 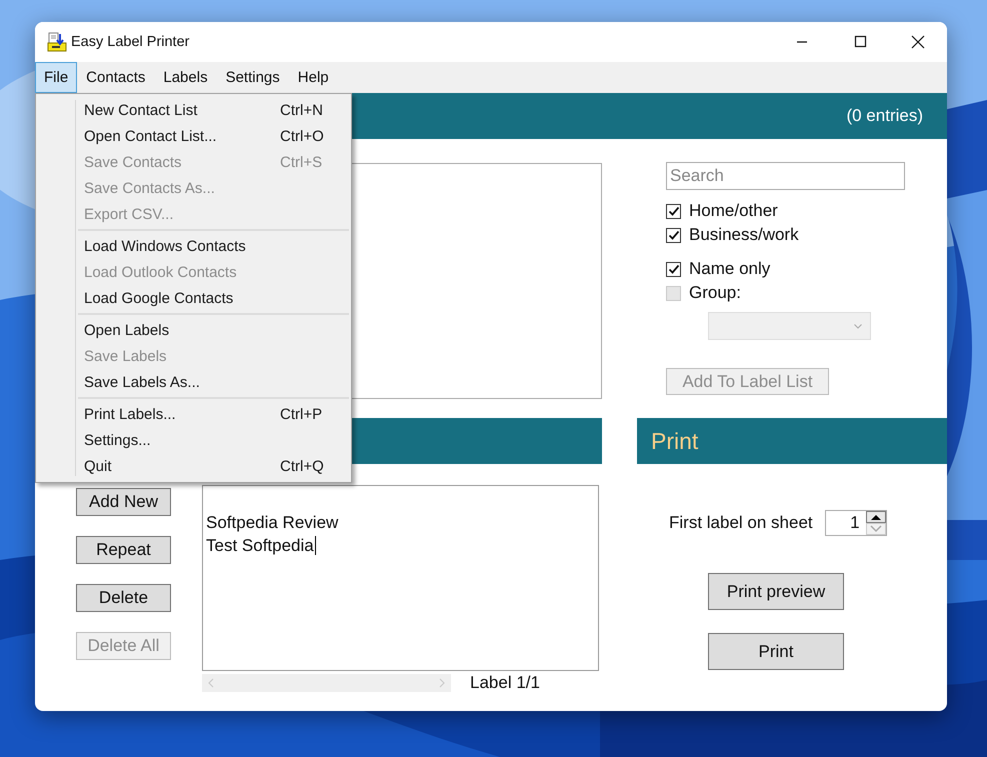 What do you see at coordinates (272, 522) in the screenshot?
I see `label-text-line: Softpedia Review` at bounding box center [272, 522].